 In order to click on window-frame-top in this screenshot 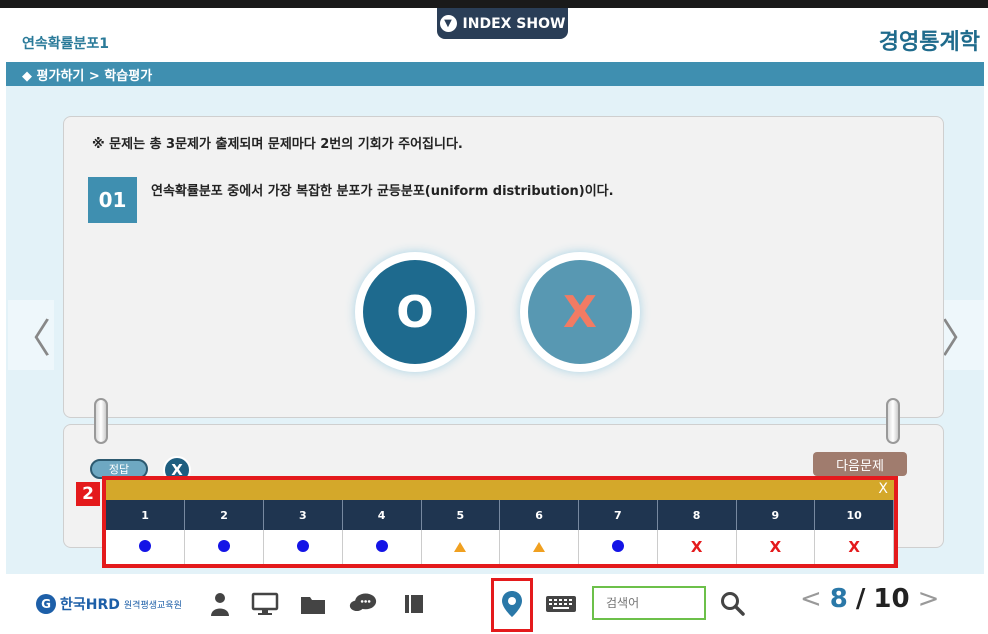, I will do `click(494, 4)`.